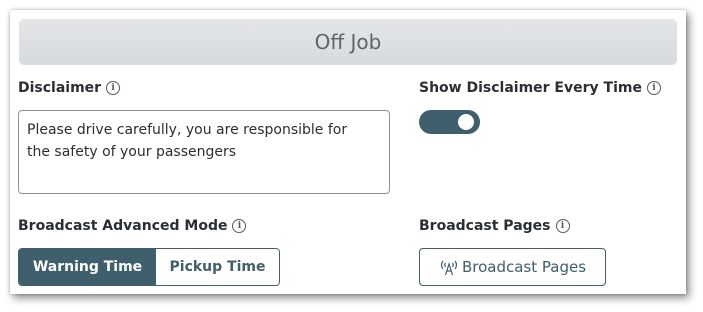  I want to click on show-disclaimer-label: Show Disclaimer Every Time, so click(530, 88).